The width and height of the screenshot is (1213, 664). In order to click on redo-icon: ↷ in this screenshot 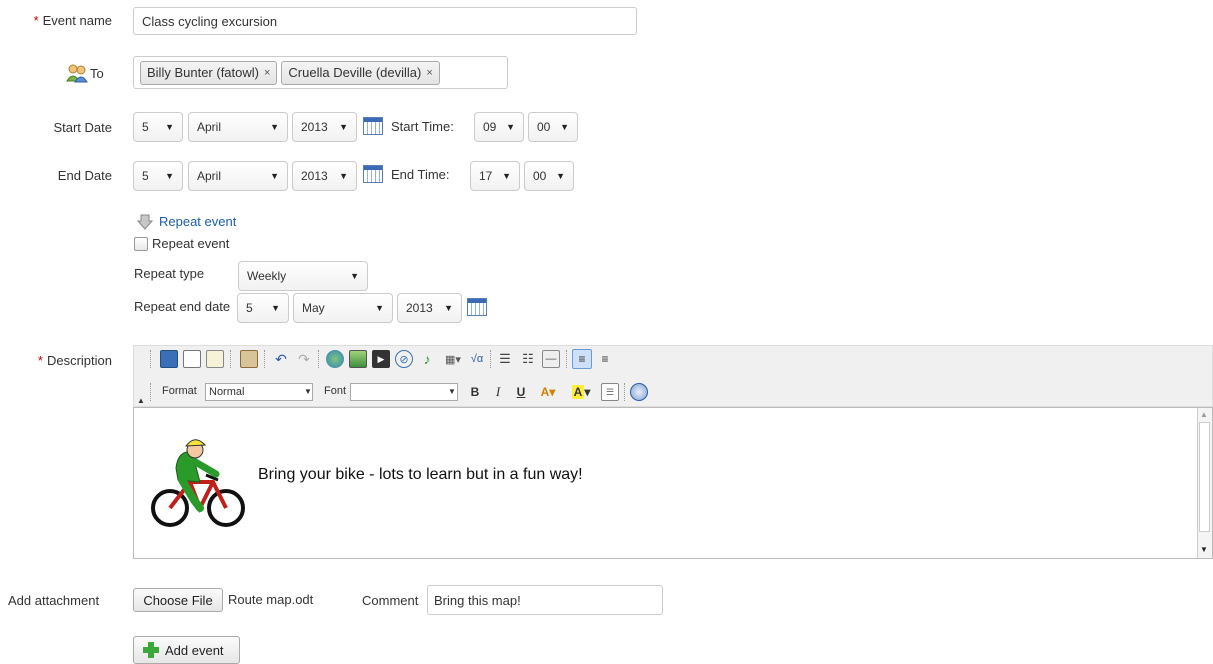, I will do `click(304, 359)`.